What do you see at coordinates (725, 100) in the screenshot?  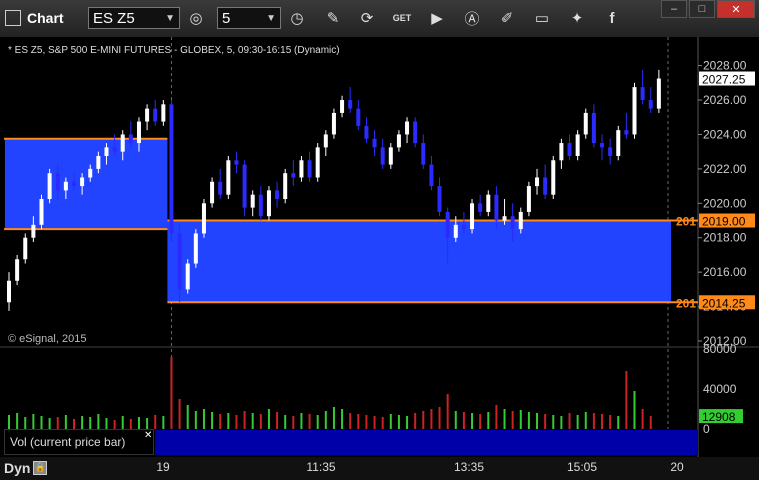 I see `price-tick-label: 2026.00` at bounding box center [725, 100].